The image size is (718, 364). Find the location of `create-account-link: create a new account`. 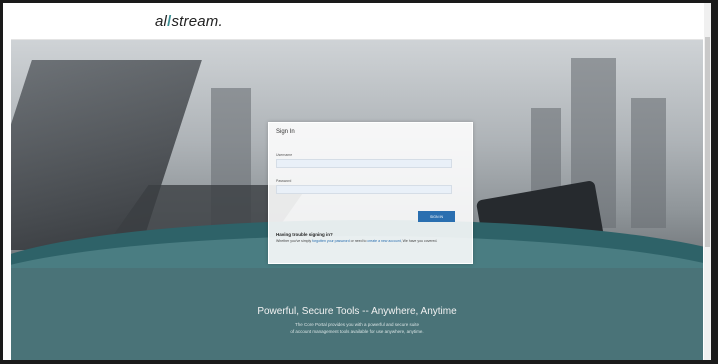

create-account-link: create a new account is located at coordinates (383, 241).